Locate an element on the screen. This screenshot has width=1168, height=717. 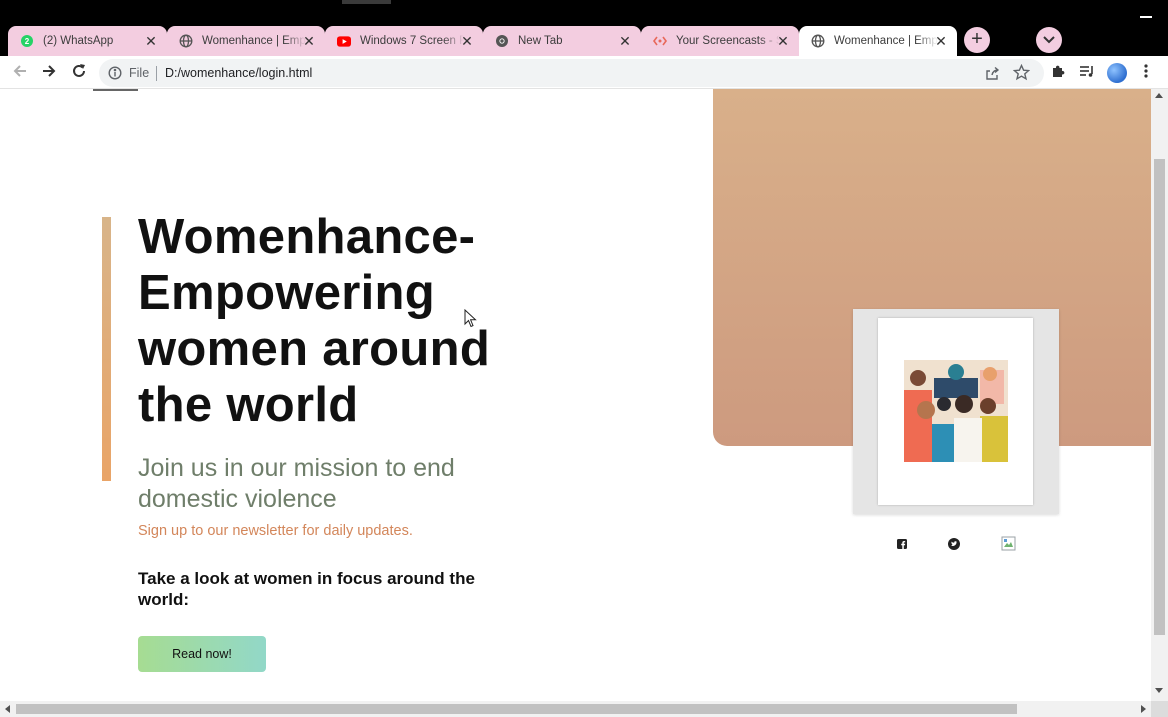
artwork-mat is located at coordinates (955, 411).